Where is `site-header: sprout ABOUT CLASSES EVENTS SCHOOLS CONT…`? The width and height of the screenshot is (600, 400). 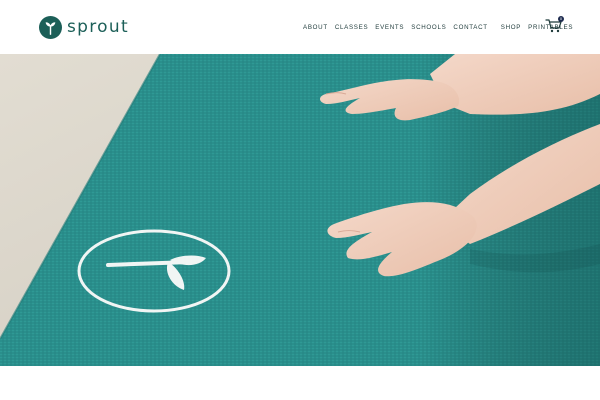 site-header: sprout ABOUT CLASSES EVENTS SCHOOLS CONT… is located at coordinates (300, 27).